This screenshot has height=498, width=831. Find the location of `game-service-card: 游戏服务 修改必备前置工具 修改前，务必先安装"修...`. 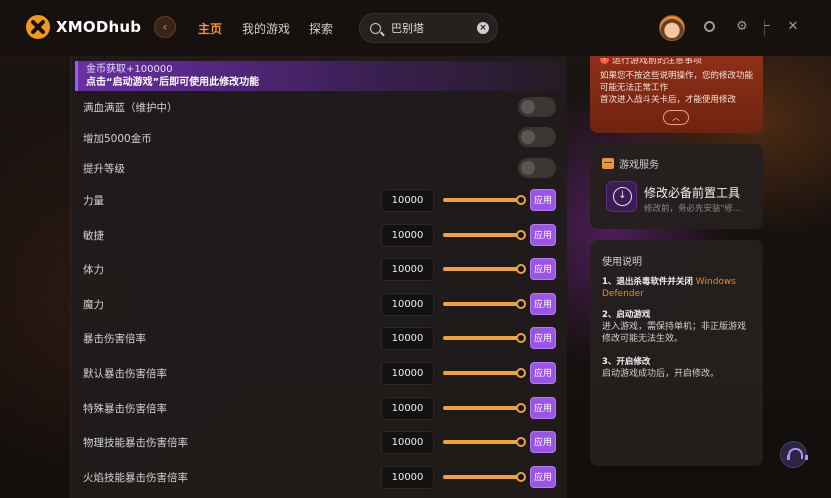

game-service-card: 游戏服务 修改必备前置工具 修改前，务必先安装"修... is located at coordinates (676, 186).